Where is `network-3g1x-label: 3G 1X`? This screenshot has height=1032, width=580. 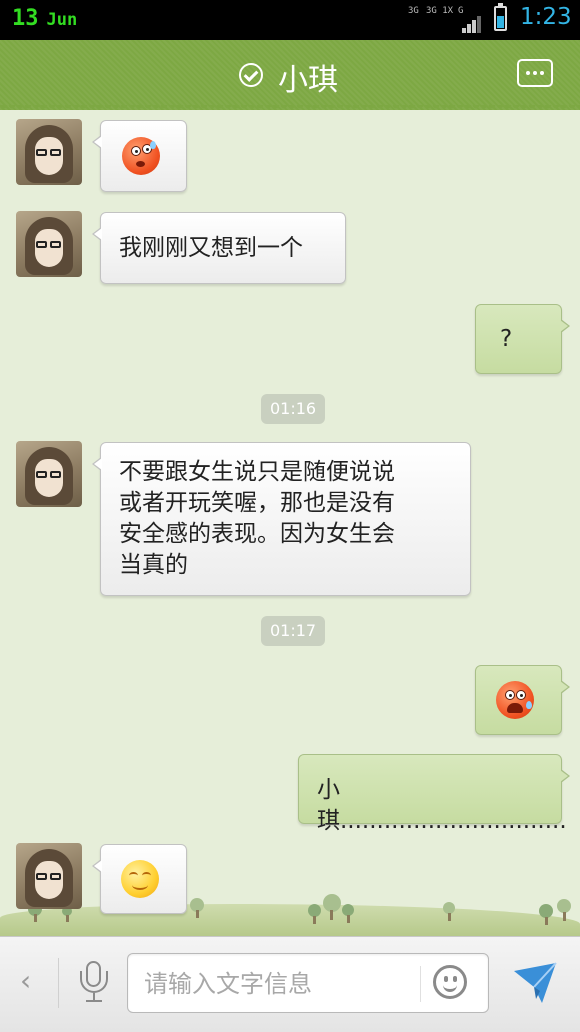 network-3g1x-label: 3G 1X is located at coordinates (440, 11).